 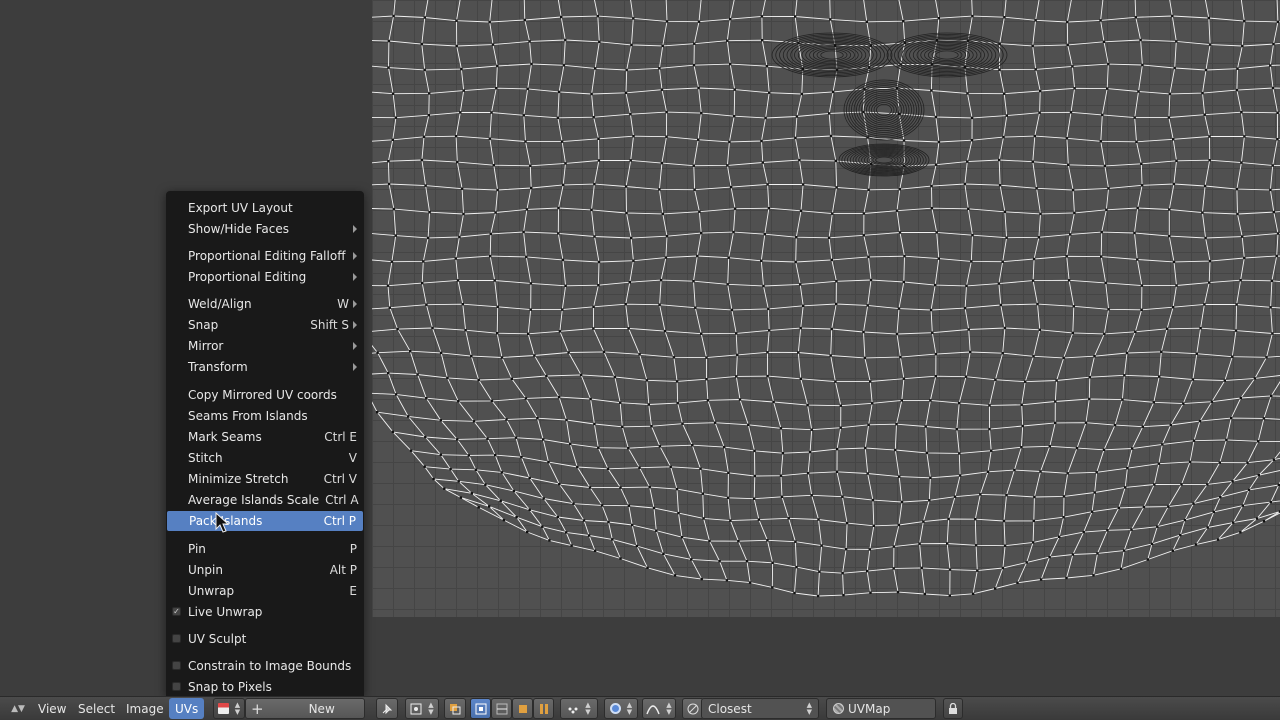 I want to click on sticky-selection-icon, so click(x=455, y=708).